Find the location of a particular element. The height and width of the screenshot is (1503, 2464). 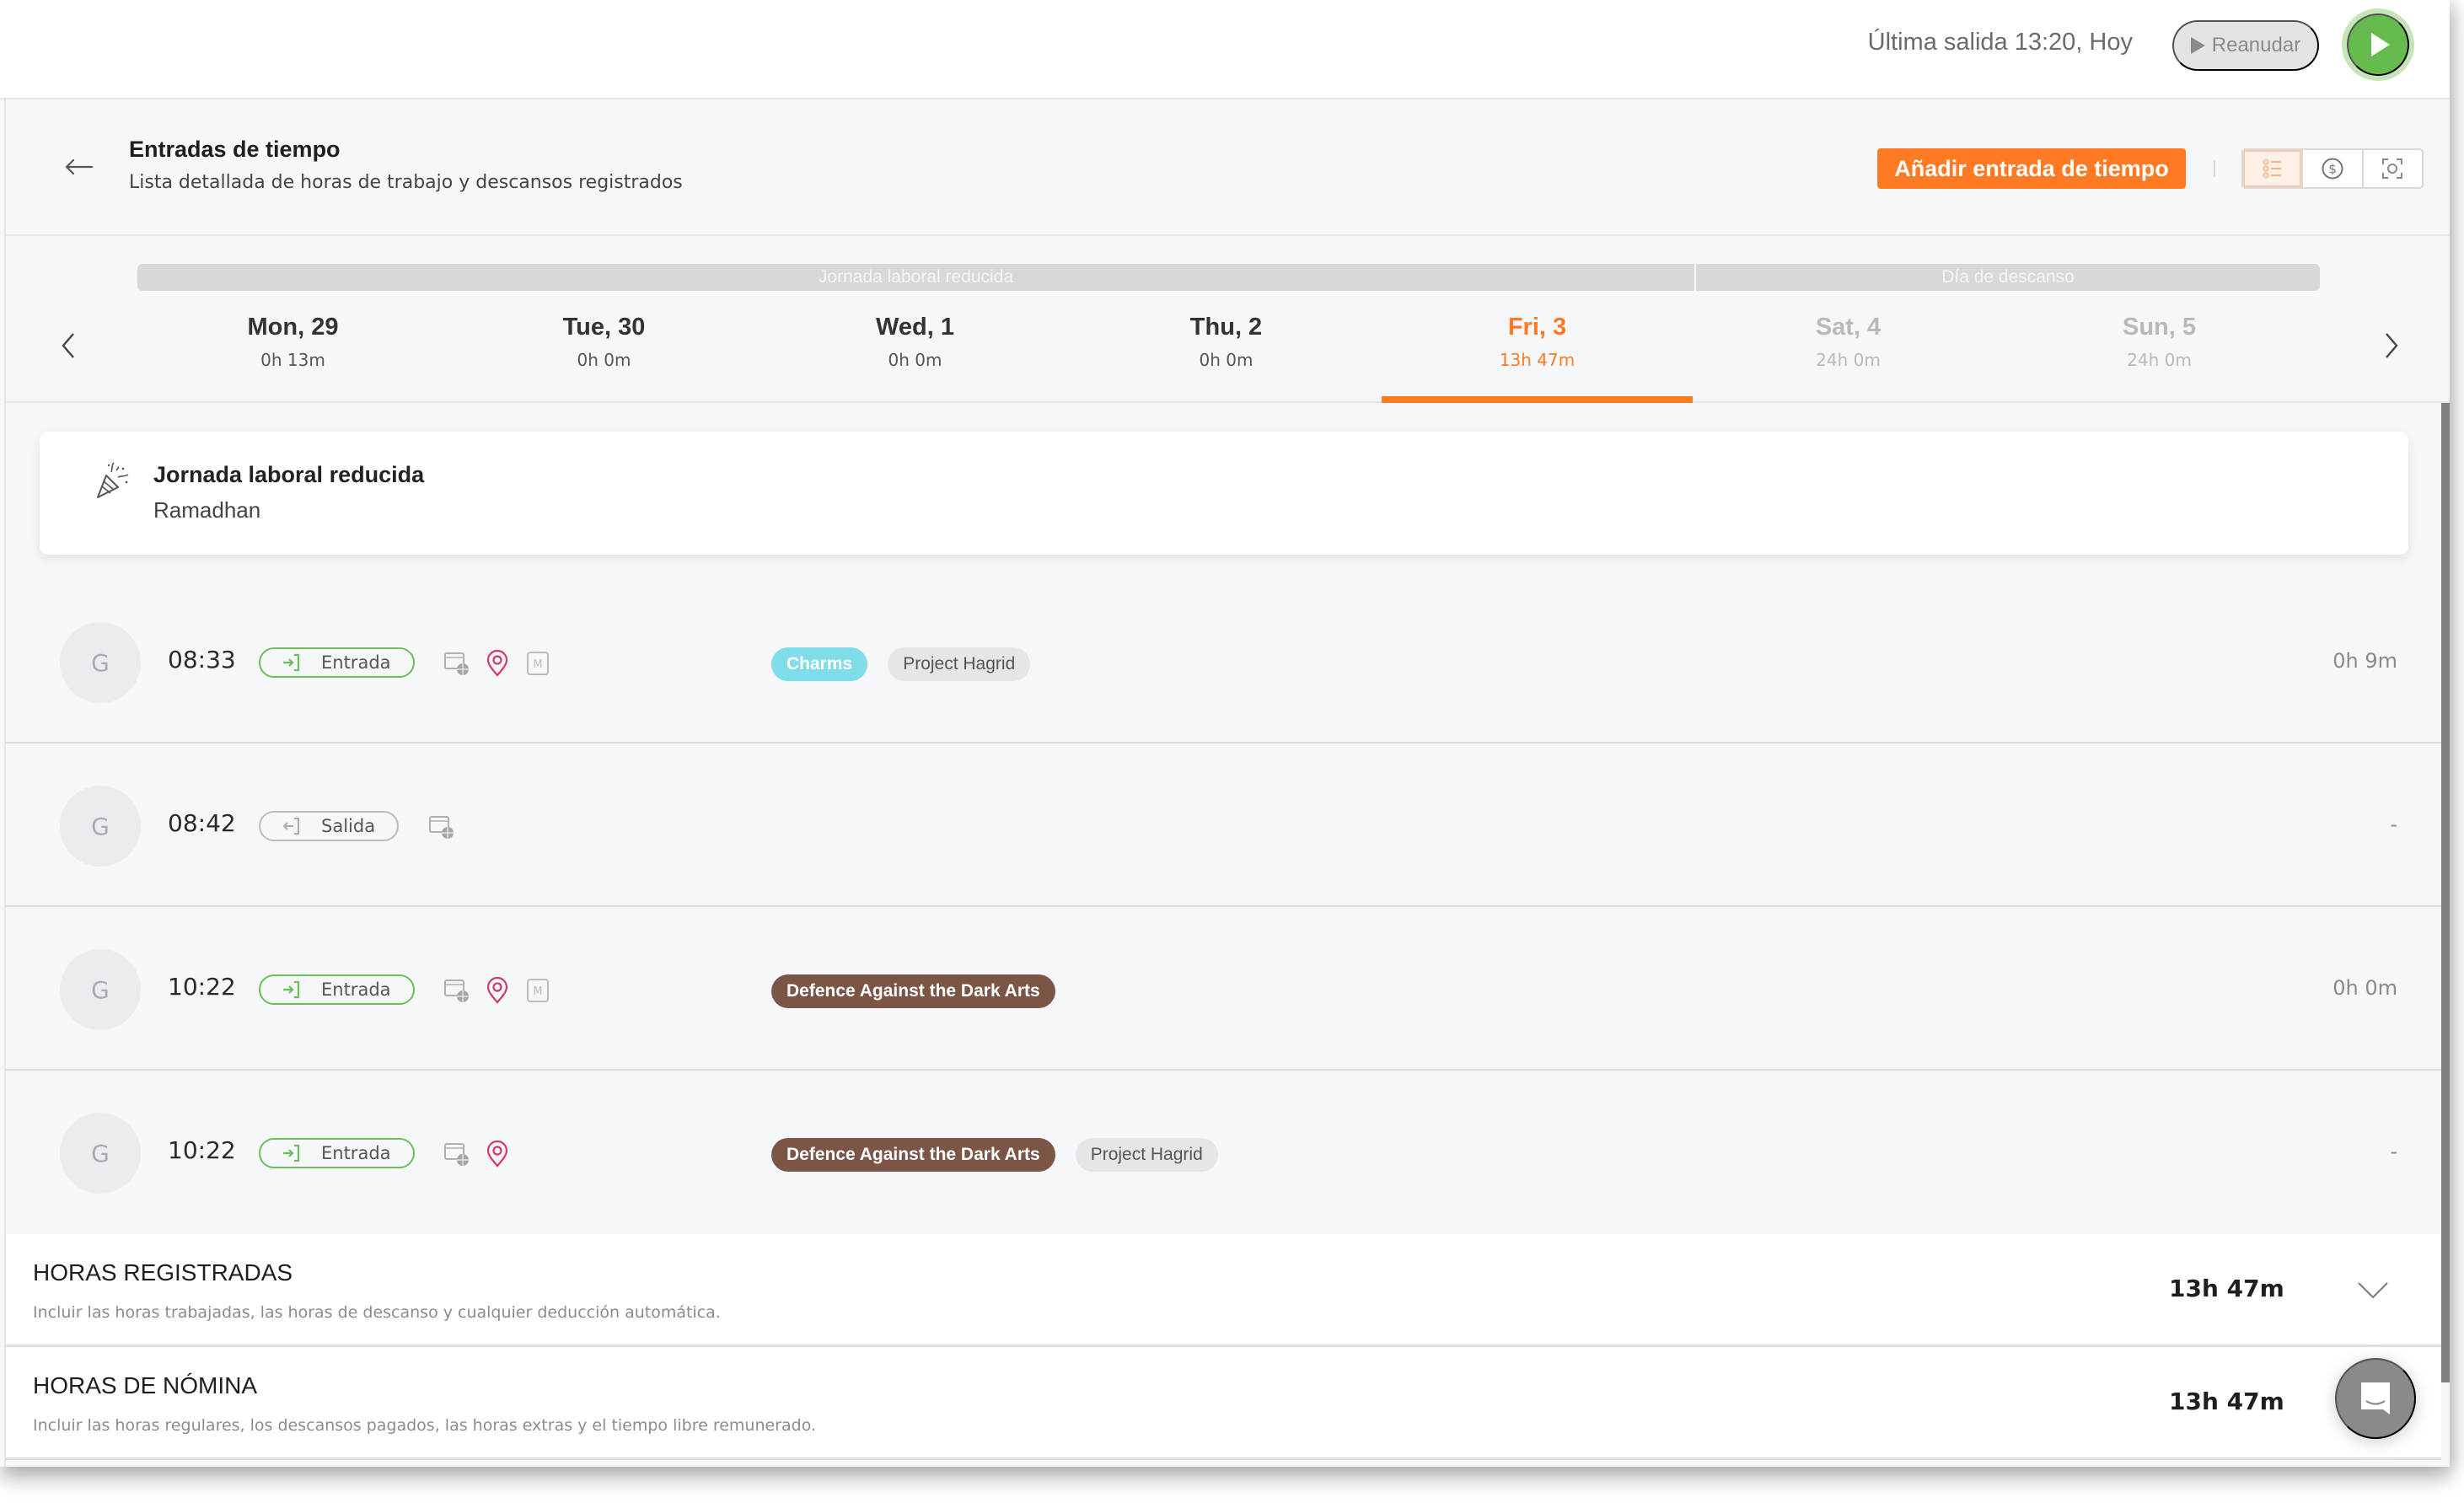

time-entry-row: G 08:33 Entrada M Charms Project Hagrid 0h 9m is located at coordinates (1223, 661).